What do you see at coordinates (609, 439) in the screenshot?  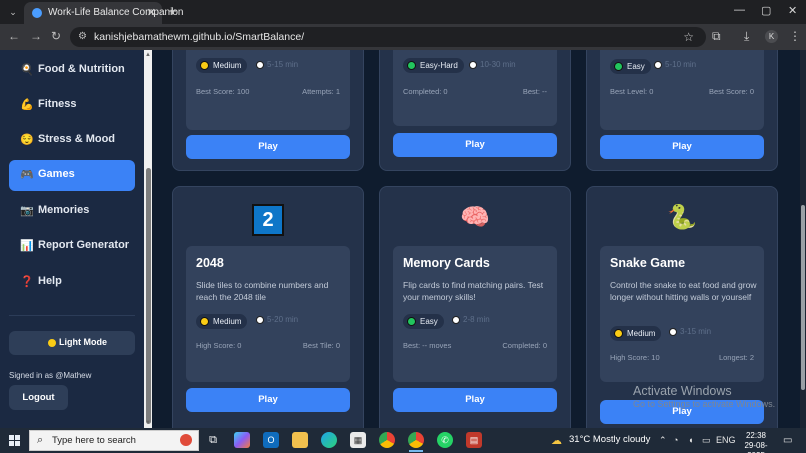 I see `weather-text: 31°C Mostly cloudy` at bounding box center [609, 439].